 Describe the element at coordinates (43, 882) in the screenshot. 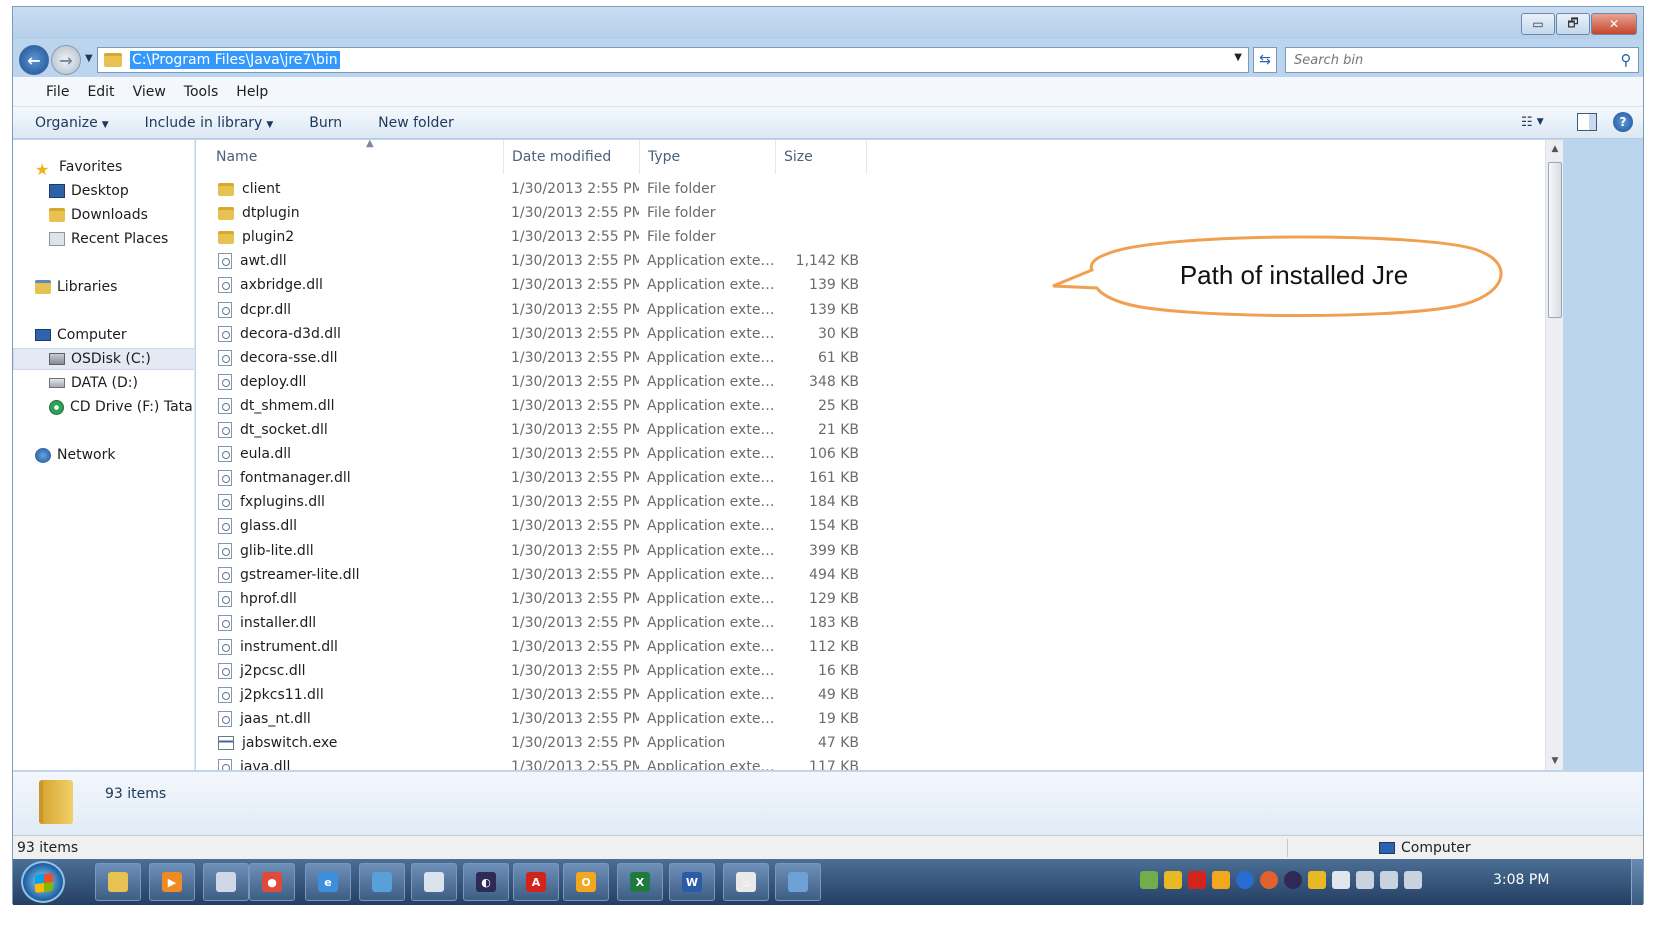

I see `start-button` at that location.